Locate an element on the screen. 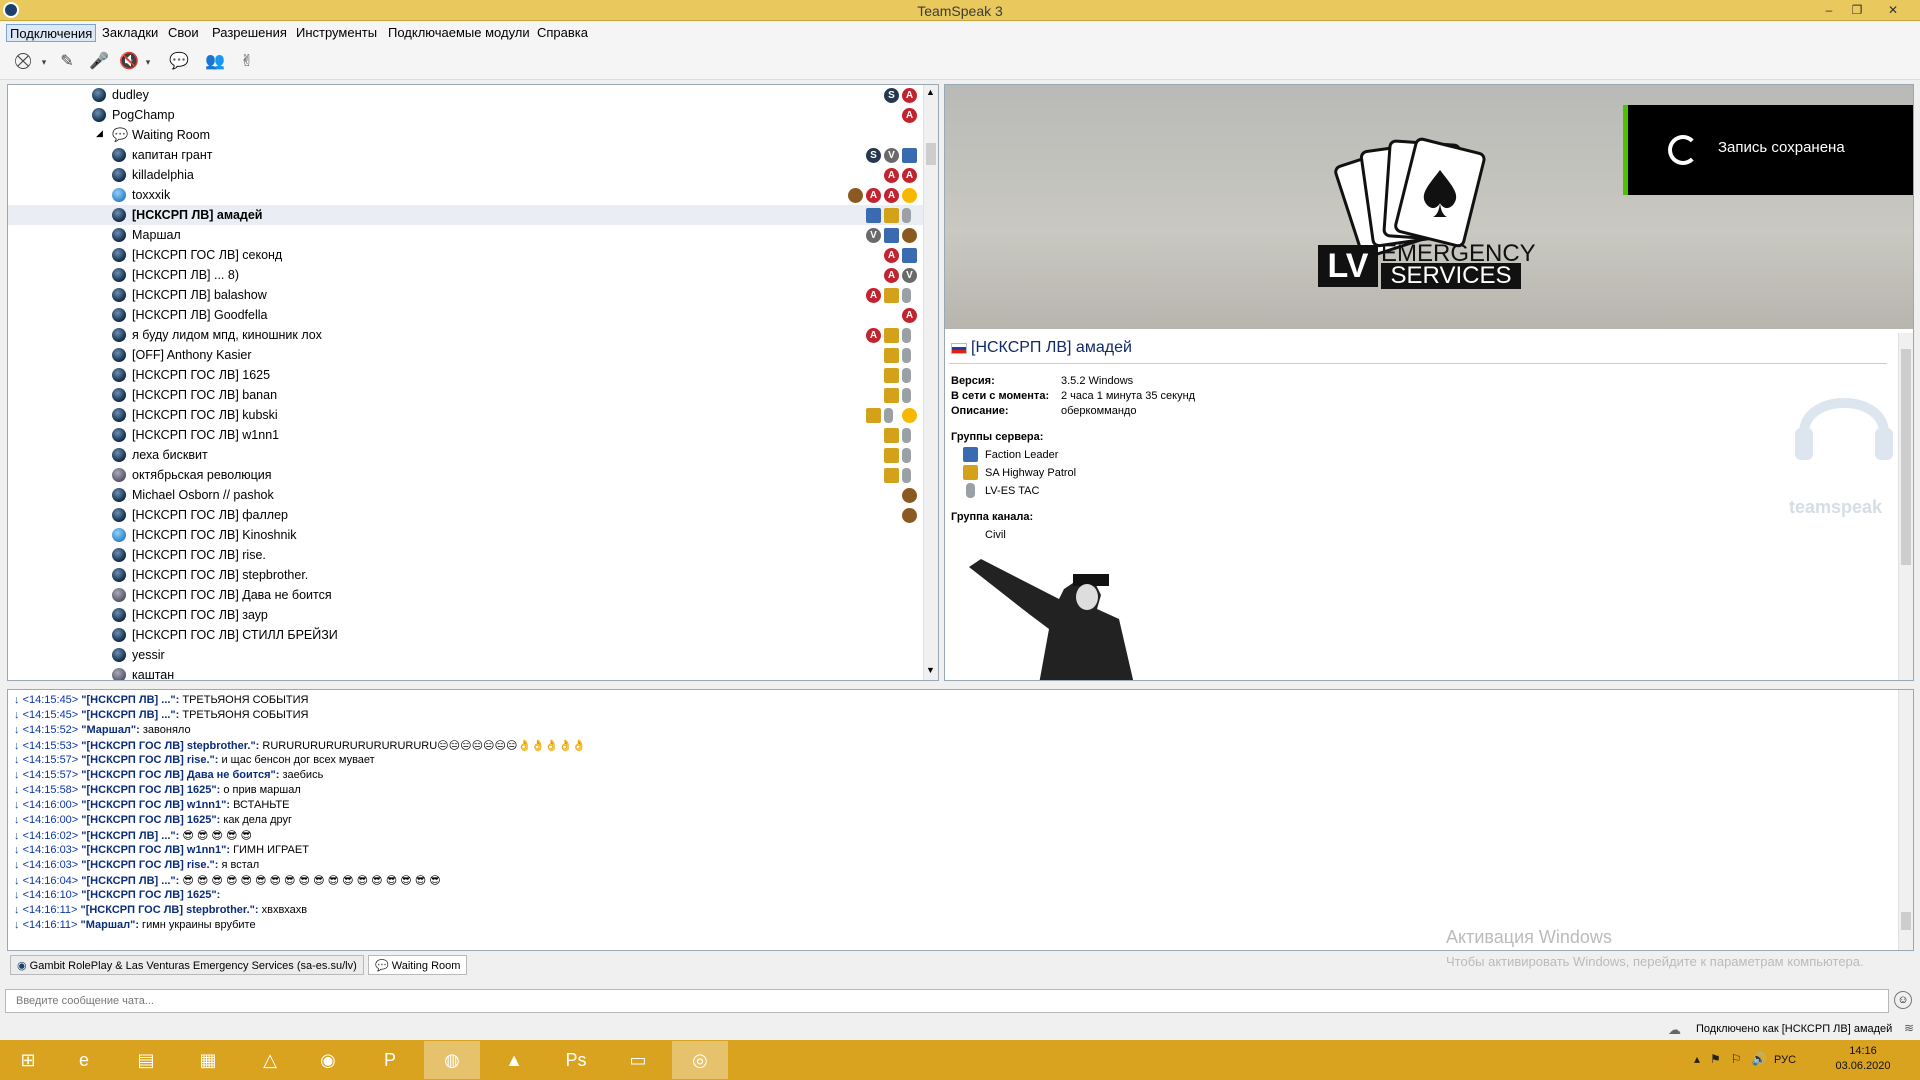  teamspeak-icon: ◎ is located at coordinates (700, 1060).